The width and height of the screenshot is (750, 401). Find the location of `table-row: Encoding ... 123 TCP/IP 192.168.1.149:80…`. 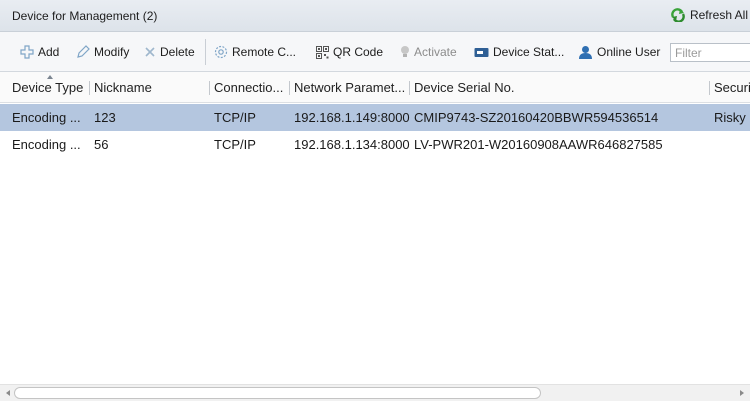

table-row: Encoding ... 123 TCP/IP 192.168.1.149:80… is located at coordinates (375, 117).